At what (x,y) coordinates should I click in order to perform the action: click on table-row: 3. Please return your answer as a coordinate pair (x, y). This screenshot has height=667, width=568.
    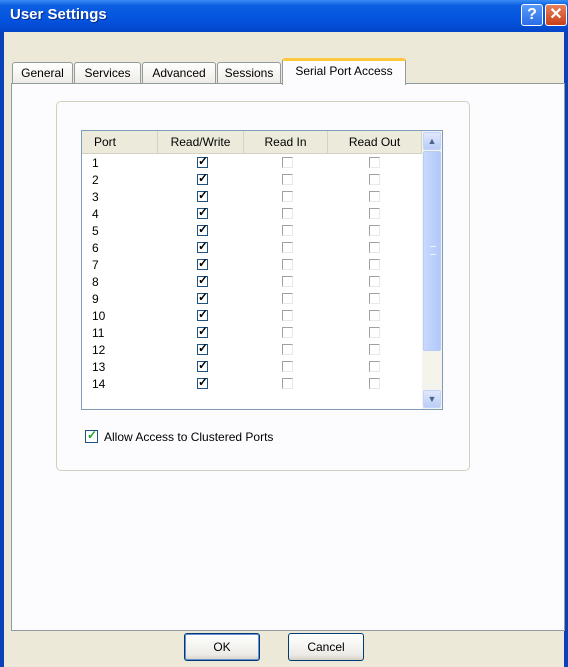
    Looking at the image, I should click on (252, 197).